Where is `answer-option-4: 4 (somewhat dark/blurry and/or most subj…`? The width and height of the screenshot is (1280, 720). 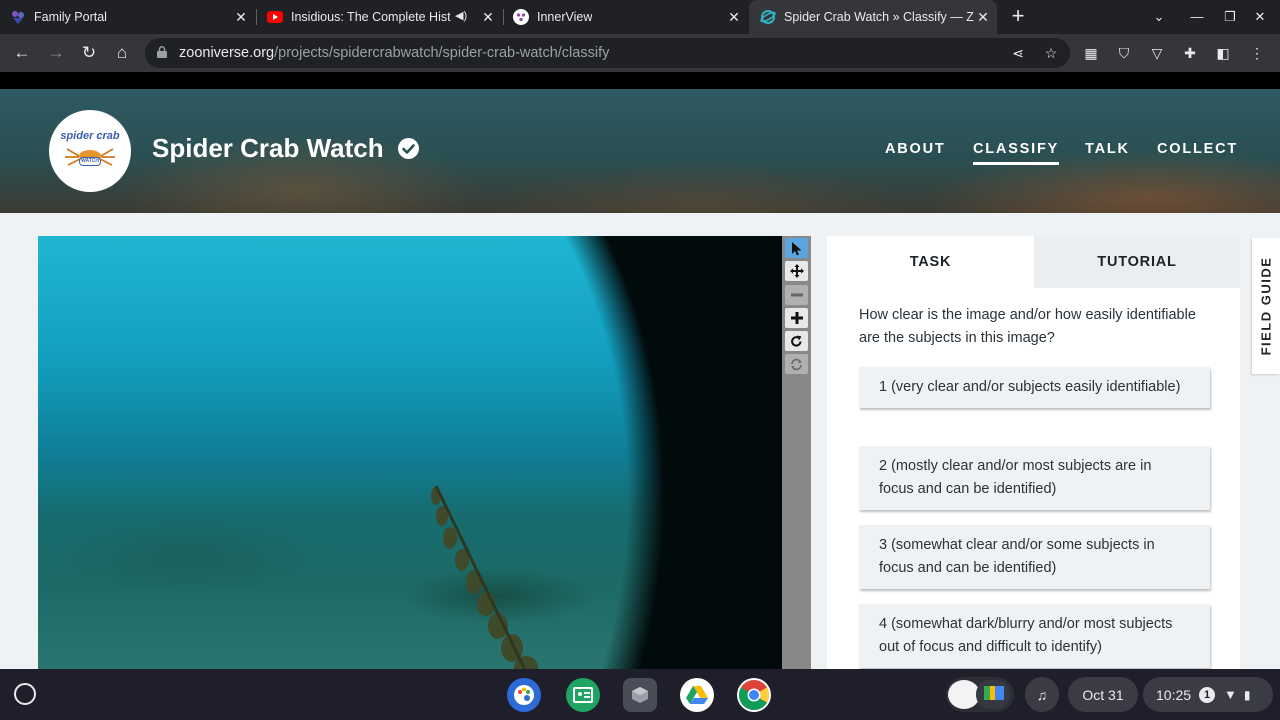
answer-option-4: 4 (somewhat dark/blurry and/or most subj… is located at coordinates (1034, 636).